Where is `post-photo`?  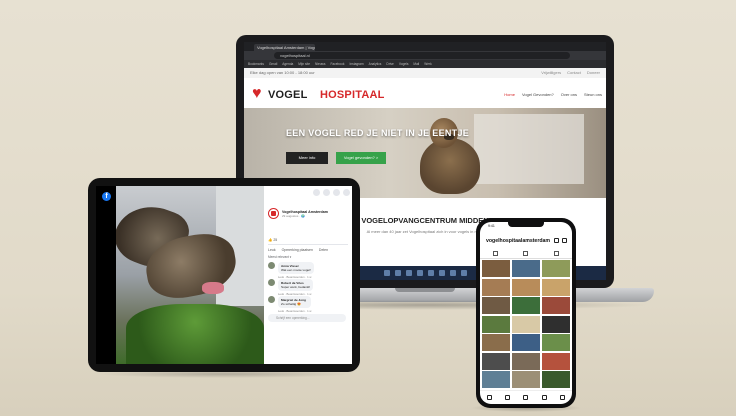
post-photo is located at coordinates (190, 275).